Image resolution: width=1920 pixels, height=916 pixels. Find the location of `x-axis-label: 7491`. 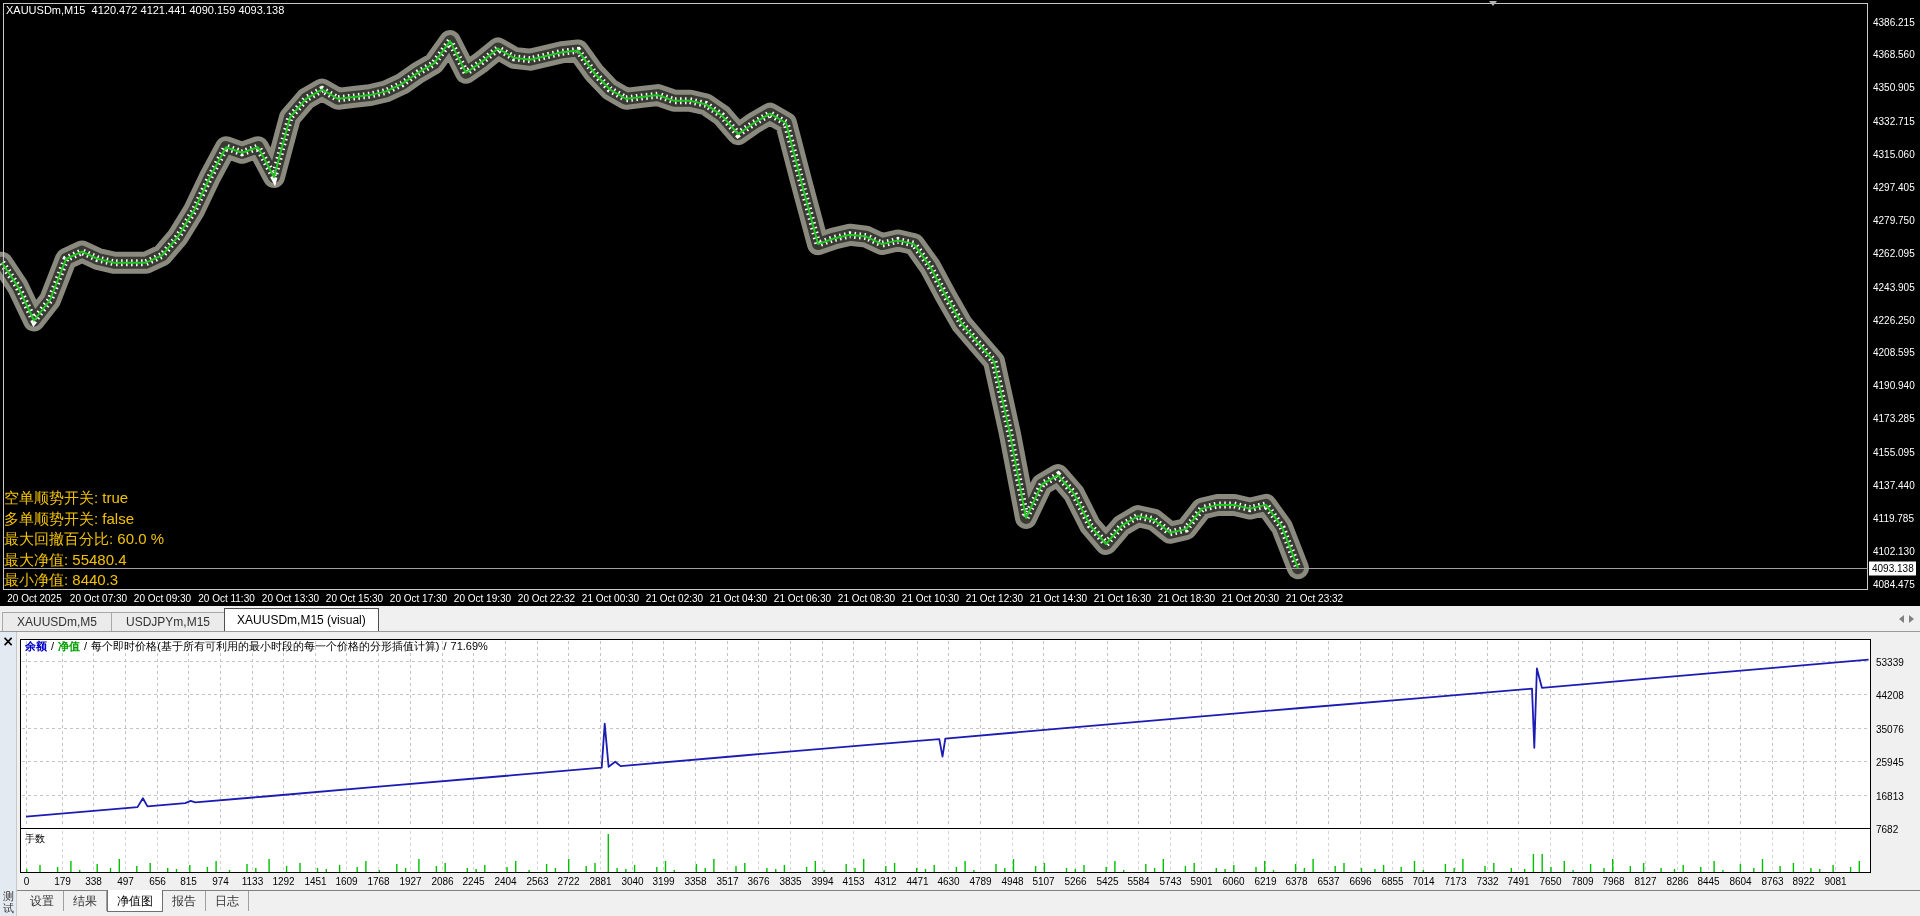

x-axis-label: 7491 is located at coordinates (1518, 881).